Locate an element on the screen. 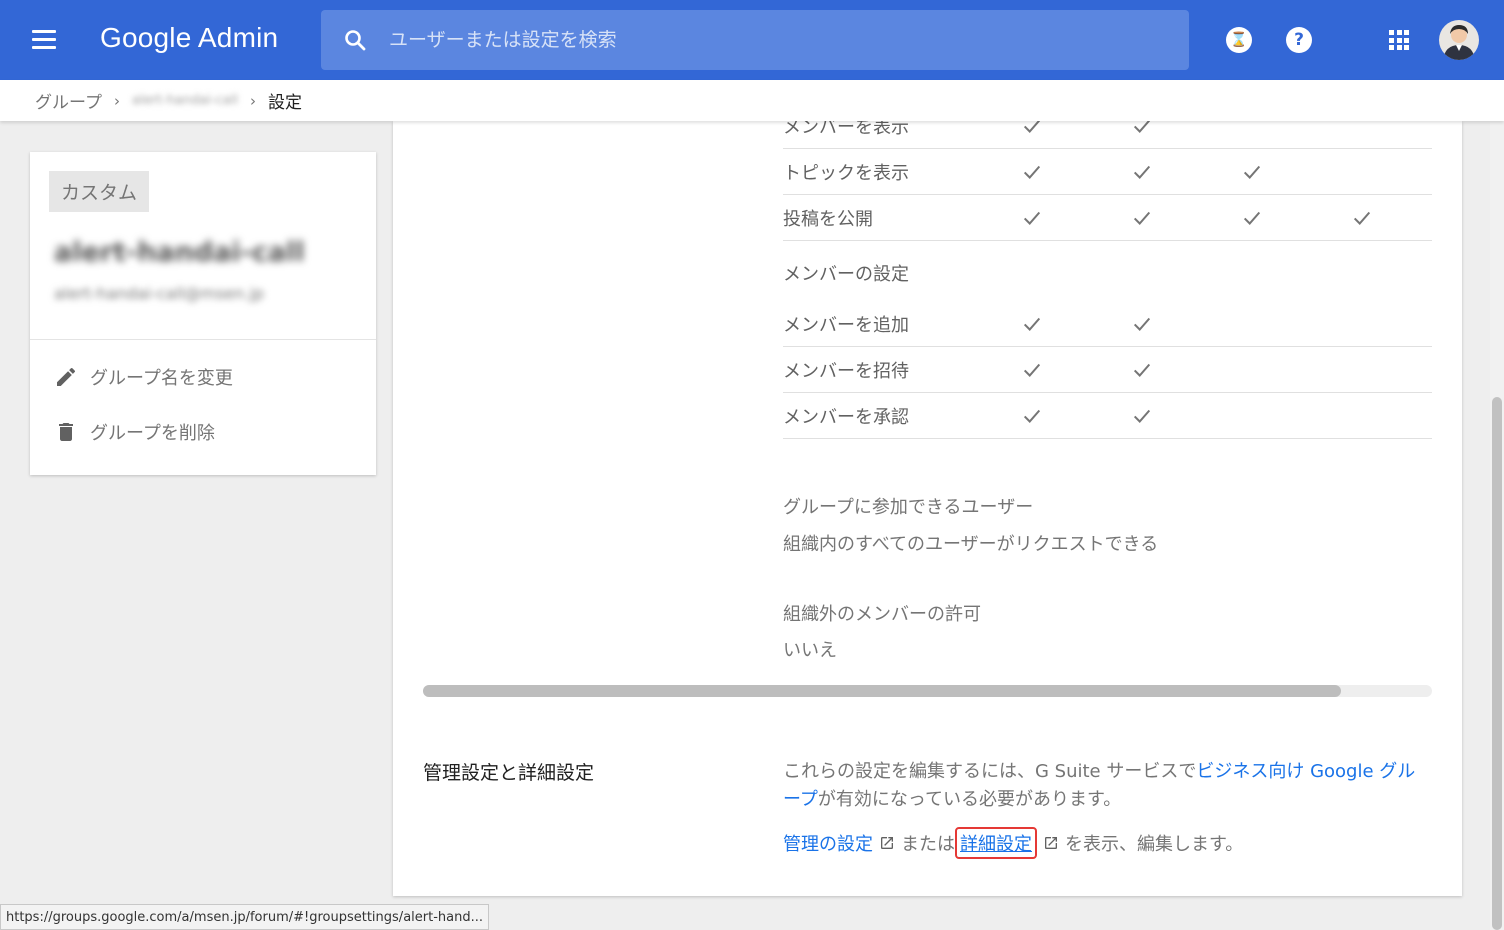 Image resolution: width=1504 pixels, height=930 pixels. manage-settings-link: 管理の設定 is located at coordinates (828, 843).